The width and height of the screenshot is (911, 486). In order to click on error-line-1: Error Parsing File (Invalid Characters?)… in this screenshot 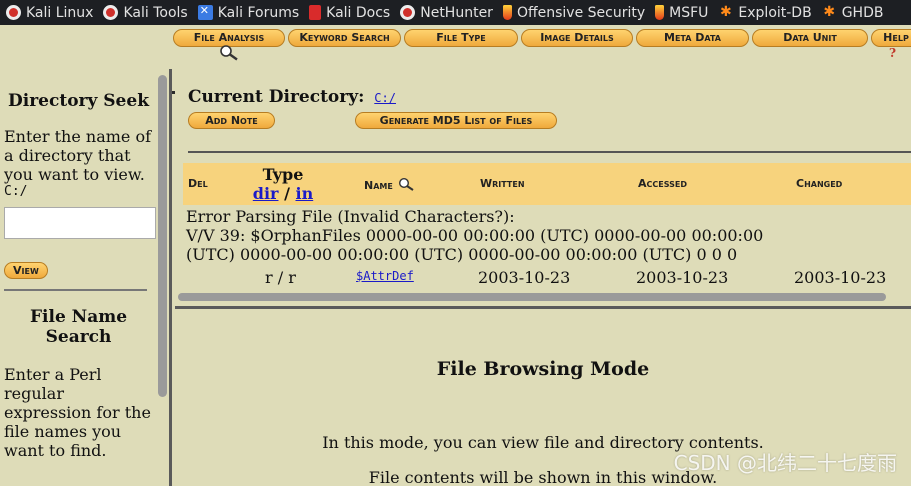, I will do `click(350, 216)`.